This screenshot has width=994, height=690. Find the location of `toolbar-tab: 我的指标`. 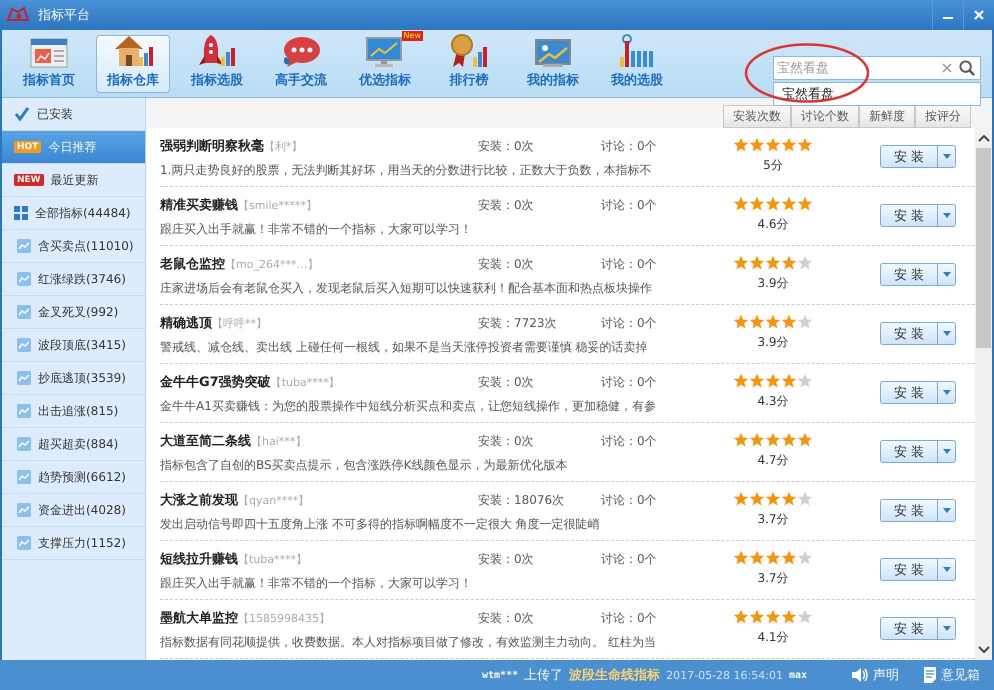

toolbar-tab: 我的指标 is located at coordinates (553, 63).